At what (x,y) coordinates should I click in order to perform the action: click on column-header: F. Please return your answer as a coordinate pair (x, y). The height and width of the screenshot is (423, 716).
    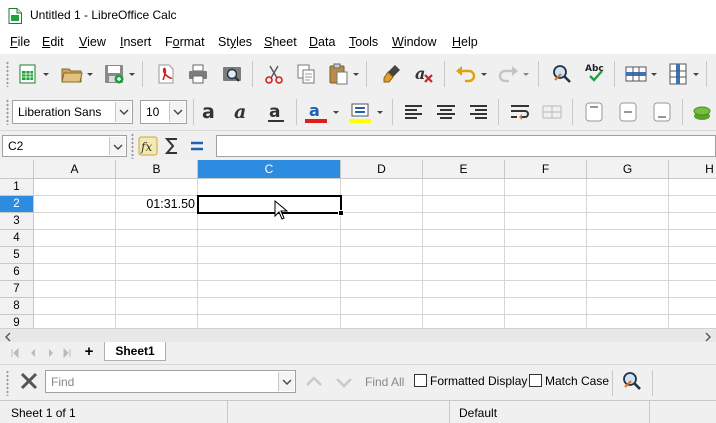
    Looking at the image, I should click on (546, 169).